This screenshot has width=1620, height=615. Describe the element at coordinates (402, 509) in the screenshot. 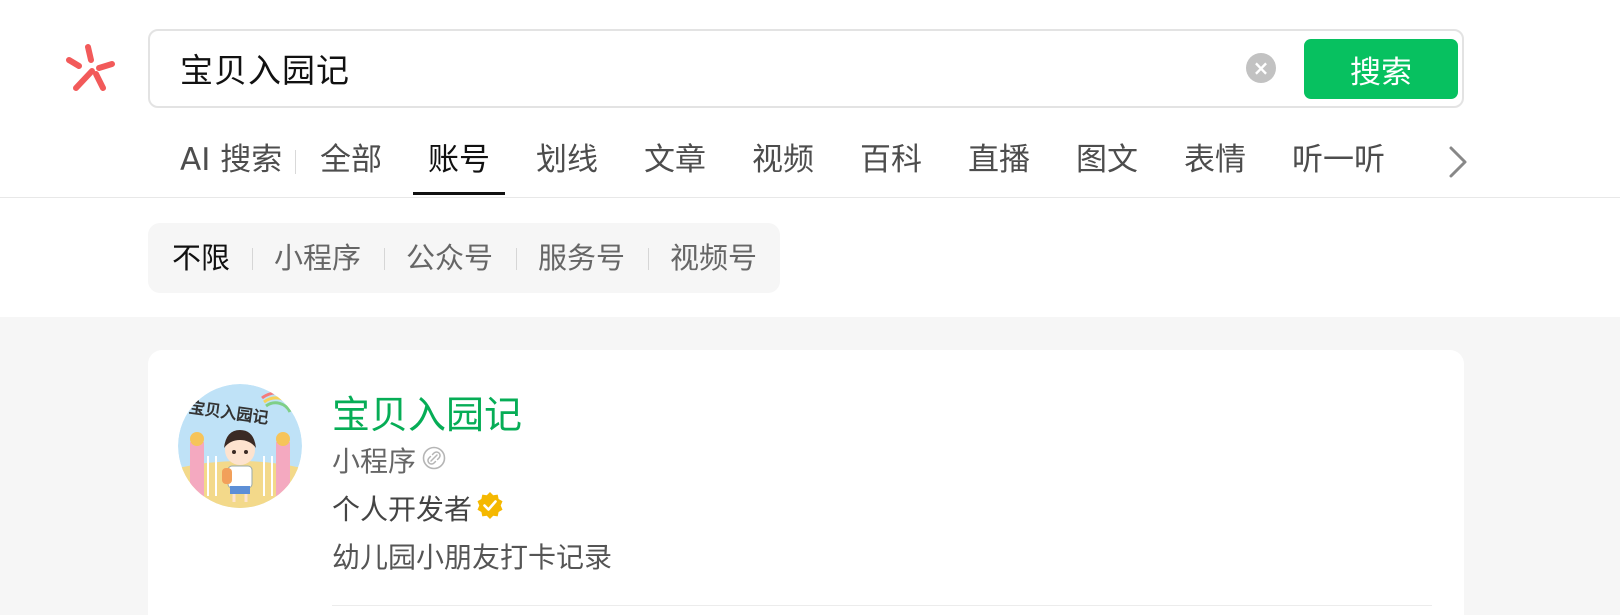

I see `result-developer: 个人开发者` at that location.